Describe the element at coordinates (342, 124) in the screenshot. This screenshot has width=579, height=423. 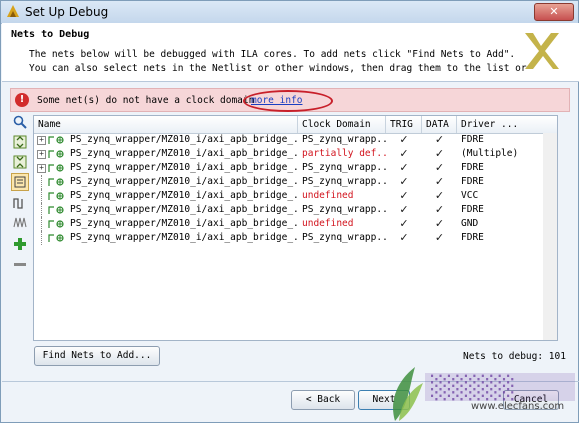
I see `col-clock-domain: Clock Domain` at that location.